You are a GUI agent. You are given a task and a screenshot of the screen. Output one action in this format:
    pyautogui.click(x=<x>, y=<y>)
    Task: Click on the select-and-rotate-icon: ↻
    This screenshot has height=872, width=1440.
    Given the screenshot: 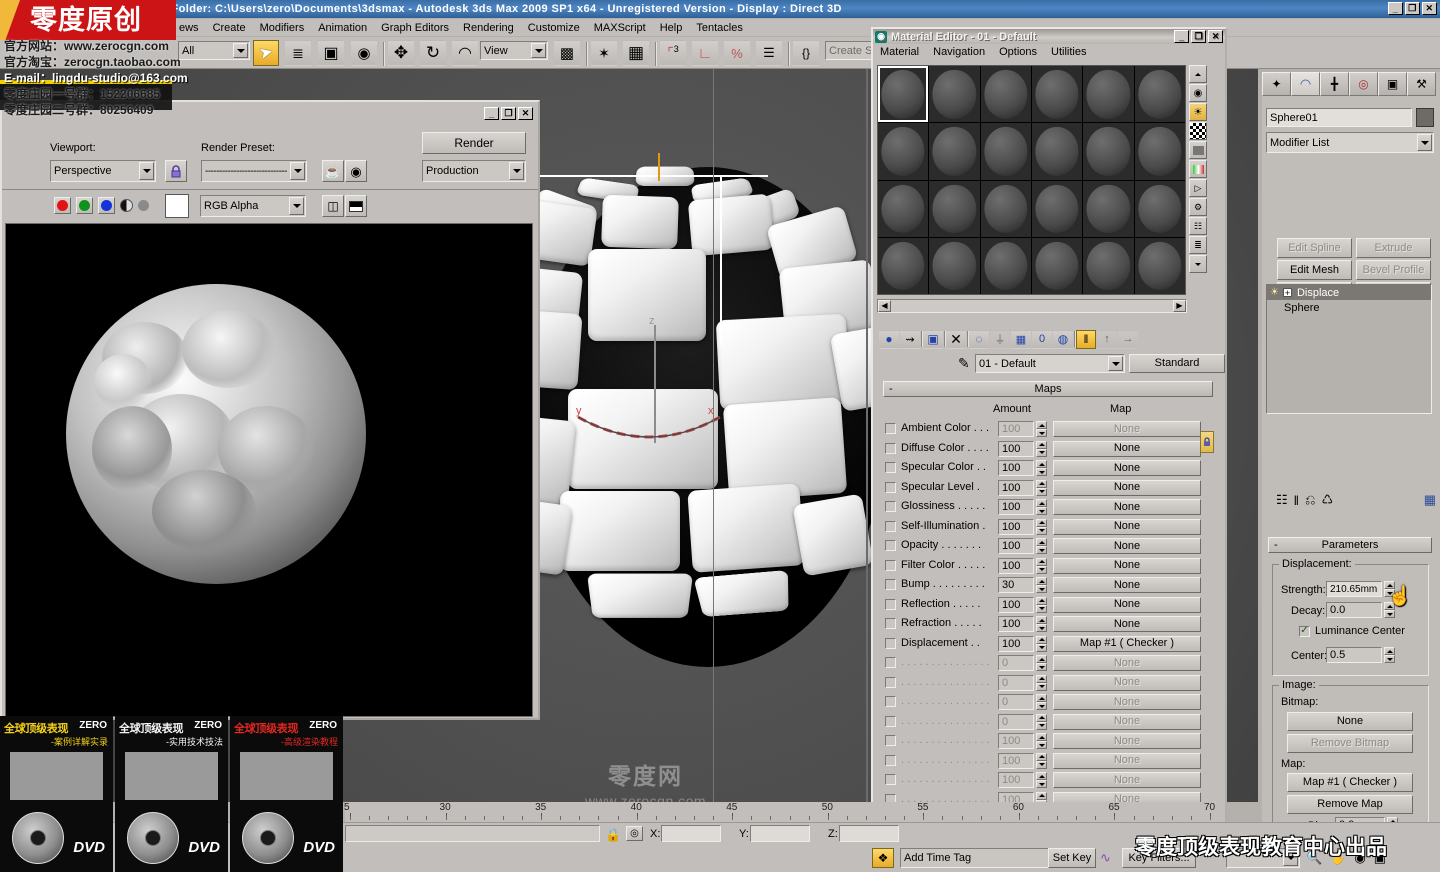 What is the action you would take?
    pyautogui.click(x=433, y=53)
    